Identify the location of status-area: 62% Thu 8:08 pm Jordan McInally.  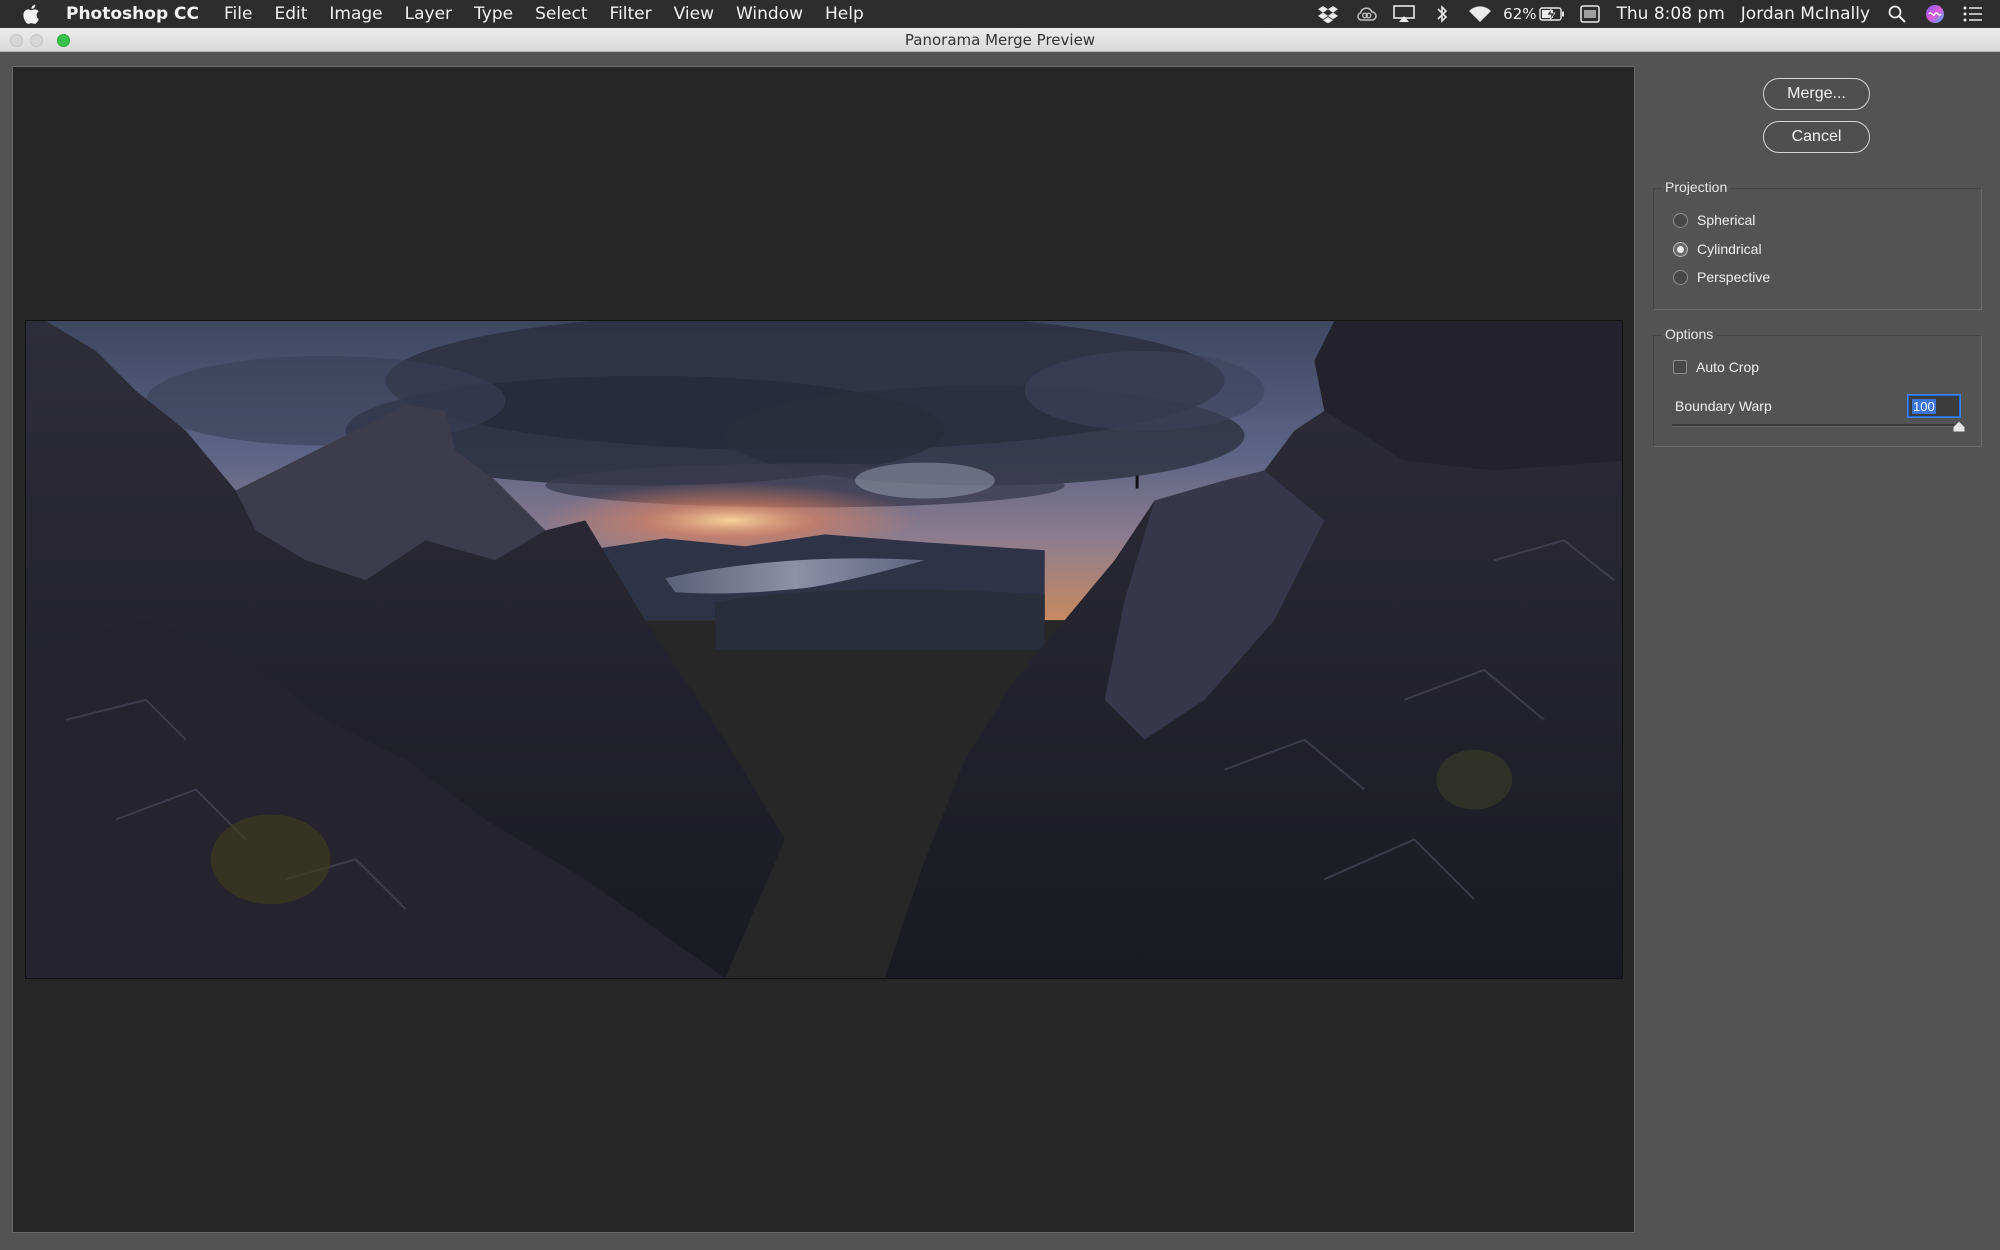
(1654, 14).